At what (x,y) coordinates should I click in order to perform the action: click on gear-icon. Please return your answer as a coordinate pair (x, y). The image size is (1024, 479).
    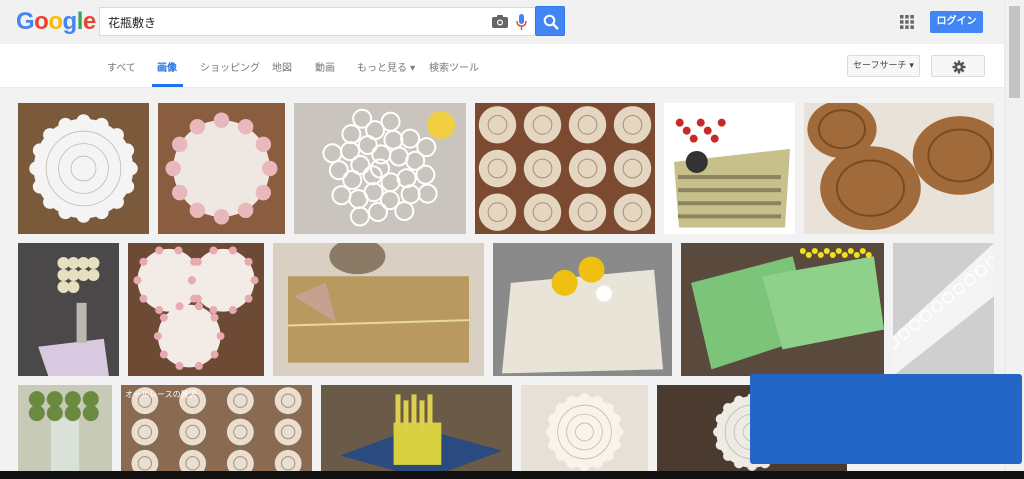
    Looking at the image, I should click on (959, 67).